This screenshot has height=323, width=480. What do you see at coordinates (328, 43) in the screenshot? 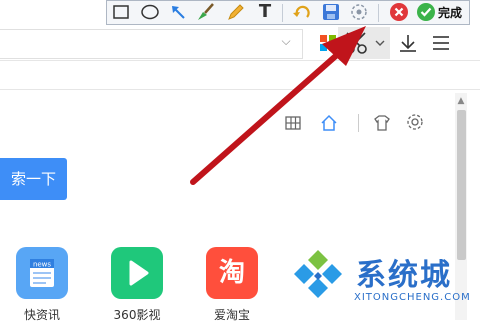
I see `apps-icon` at bounding box center [328, 43].